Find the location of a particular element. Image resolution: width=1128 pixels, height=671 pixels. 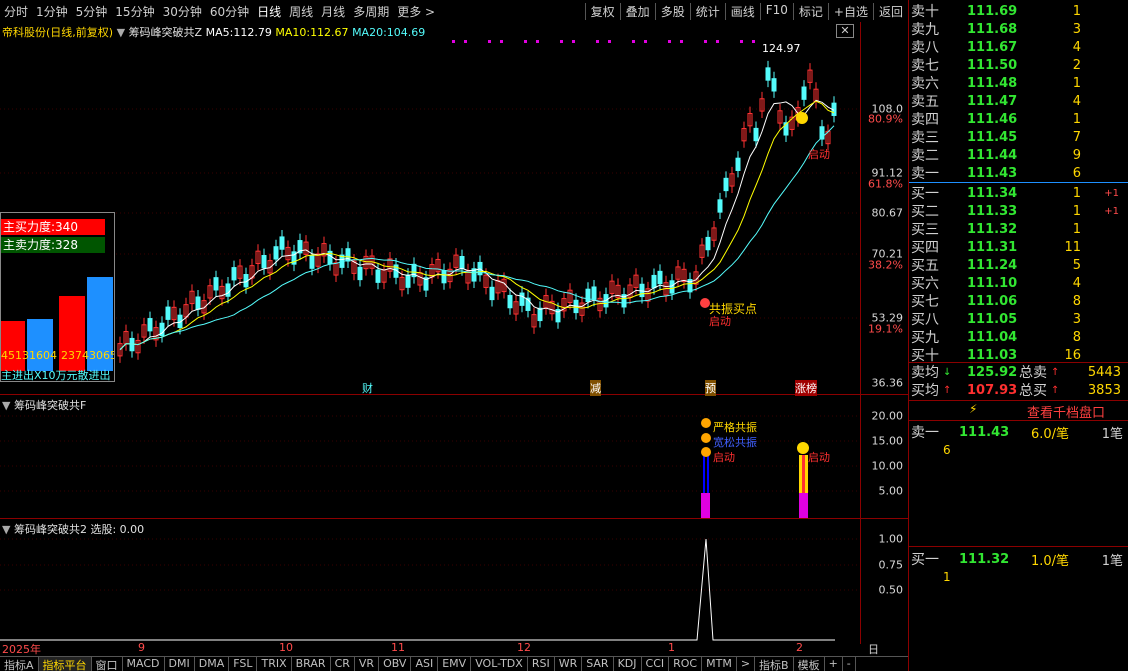

indicator-tab: SAR is located at coordinates (598, 664).